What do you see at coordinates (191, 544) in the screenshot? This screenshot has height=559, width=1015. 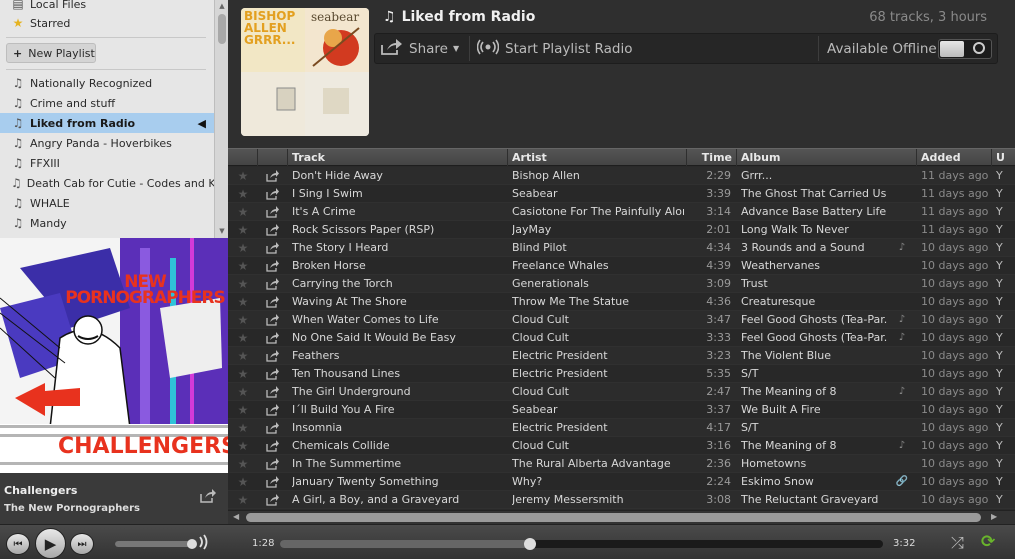 I see `volume-handle` at bounding box center [191, 544].